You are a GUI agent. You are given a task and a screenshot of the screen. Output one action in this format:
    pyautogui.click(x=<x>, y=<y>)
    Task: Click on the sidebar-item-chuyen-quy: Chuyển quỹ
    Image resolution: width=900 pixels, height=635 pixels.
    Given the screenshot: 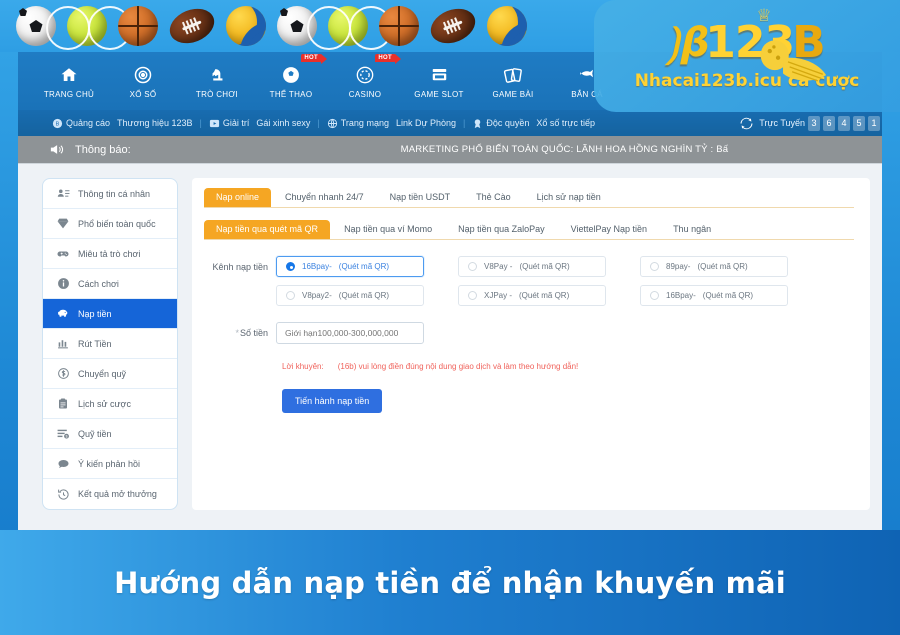 What is the action you would take?
    pyautogui.click(x=110, y=374)
    